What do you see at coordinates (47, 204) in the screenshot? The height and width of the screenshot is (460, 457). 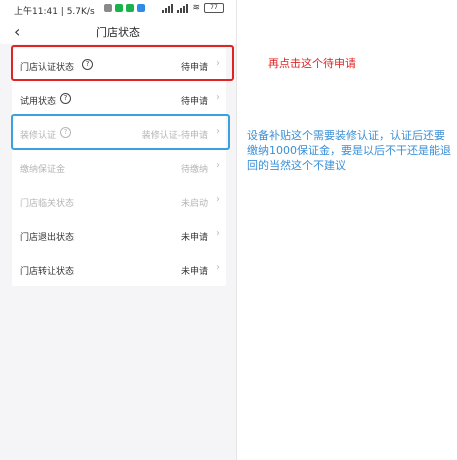 I see `row-label: 门店临关状态` at bounding box center [47, 204].